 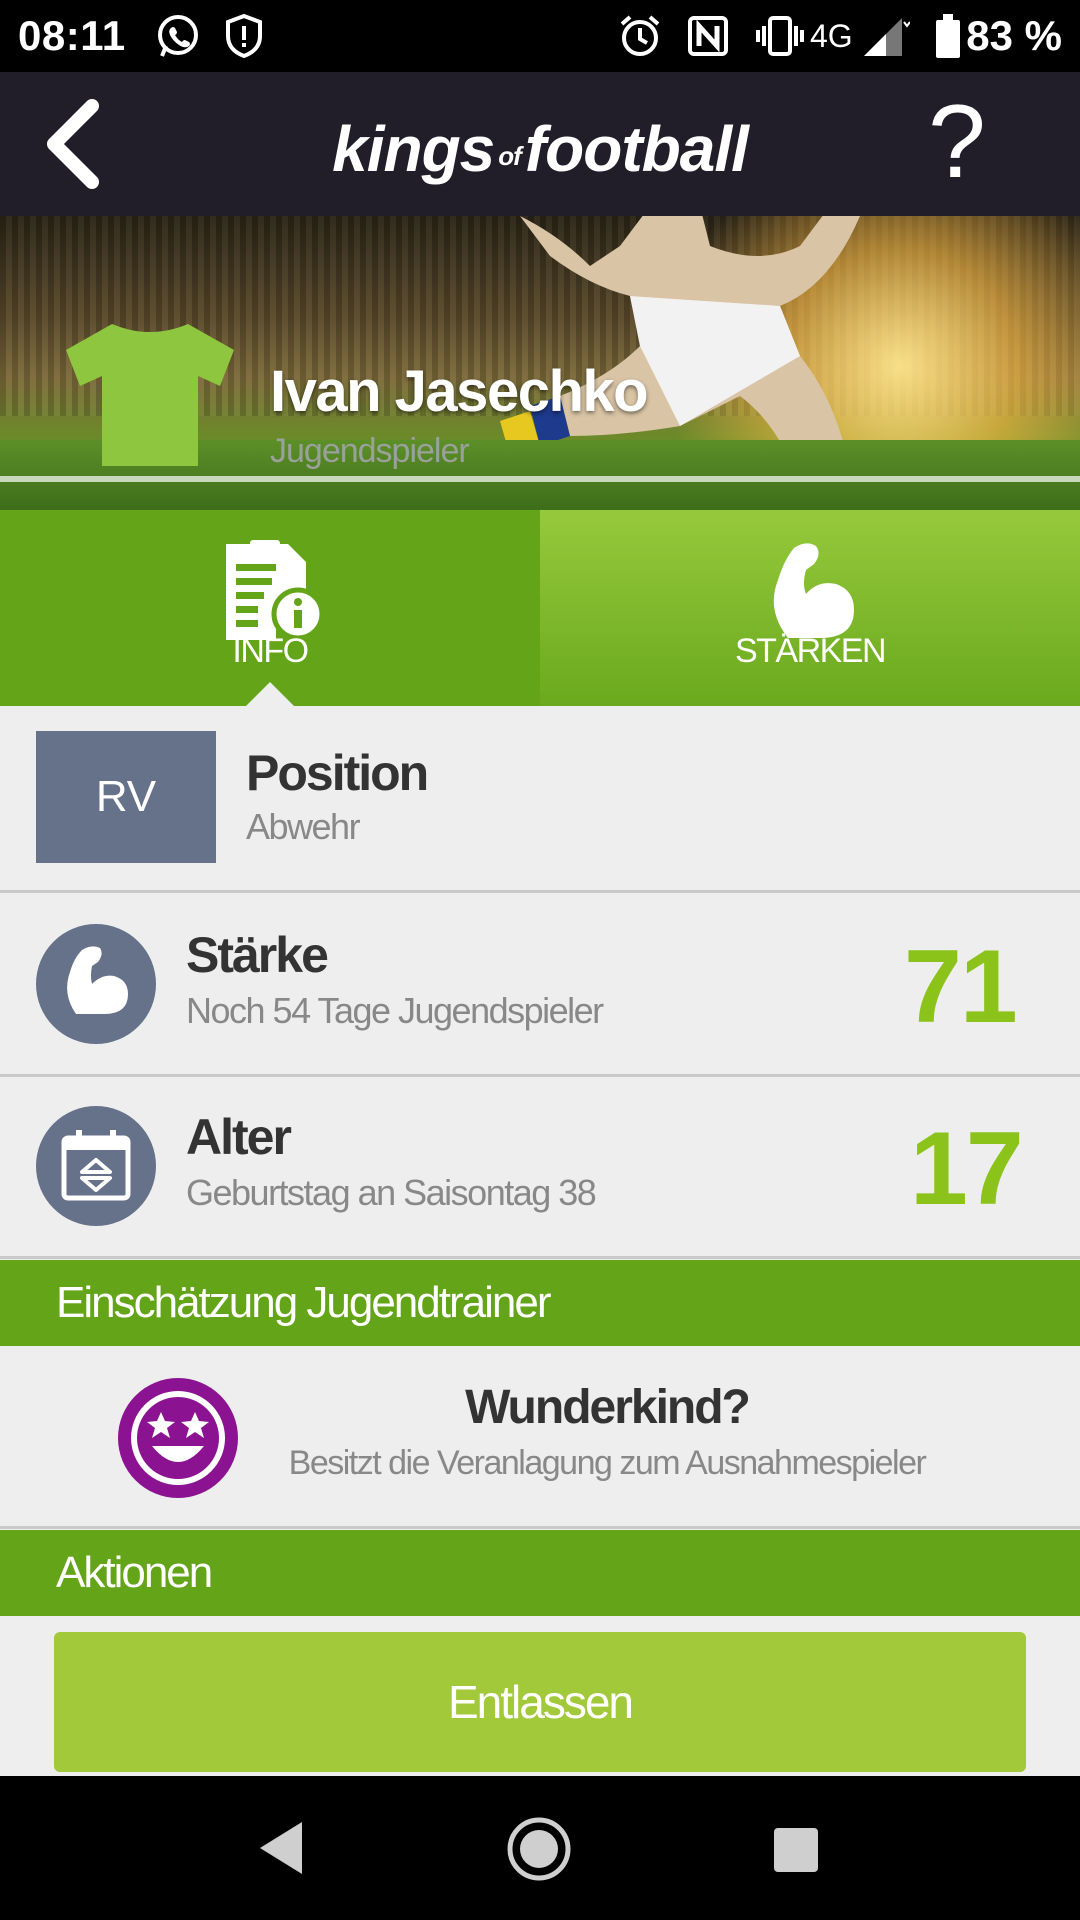 What do you see at coordinates (948, 36) in the screenshot?
I see `battery-icon` at bounding box center [948, 36].